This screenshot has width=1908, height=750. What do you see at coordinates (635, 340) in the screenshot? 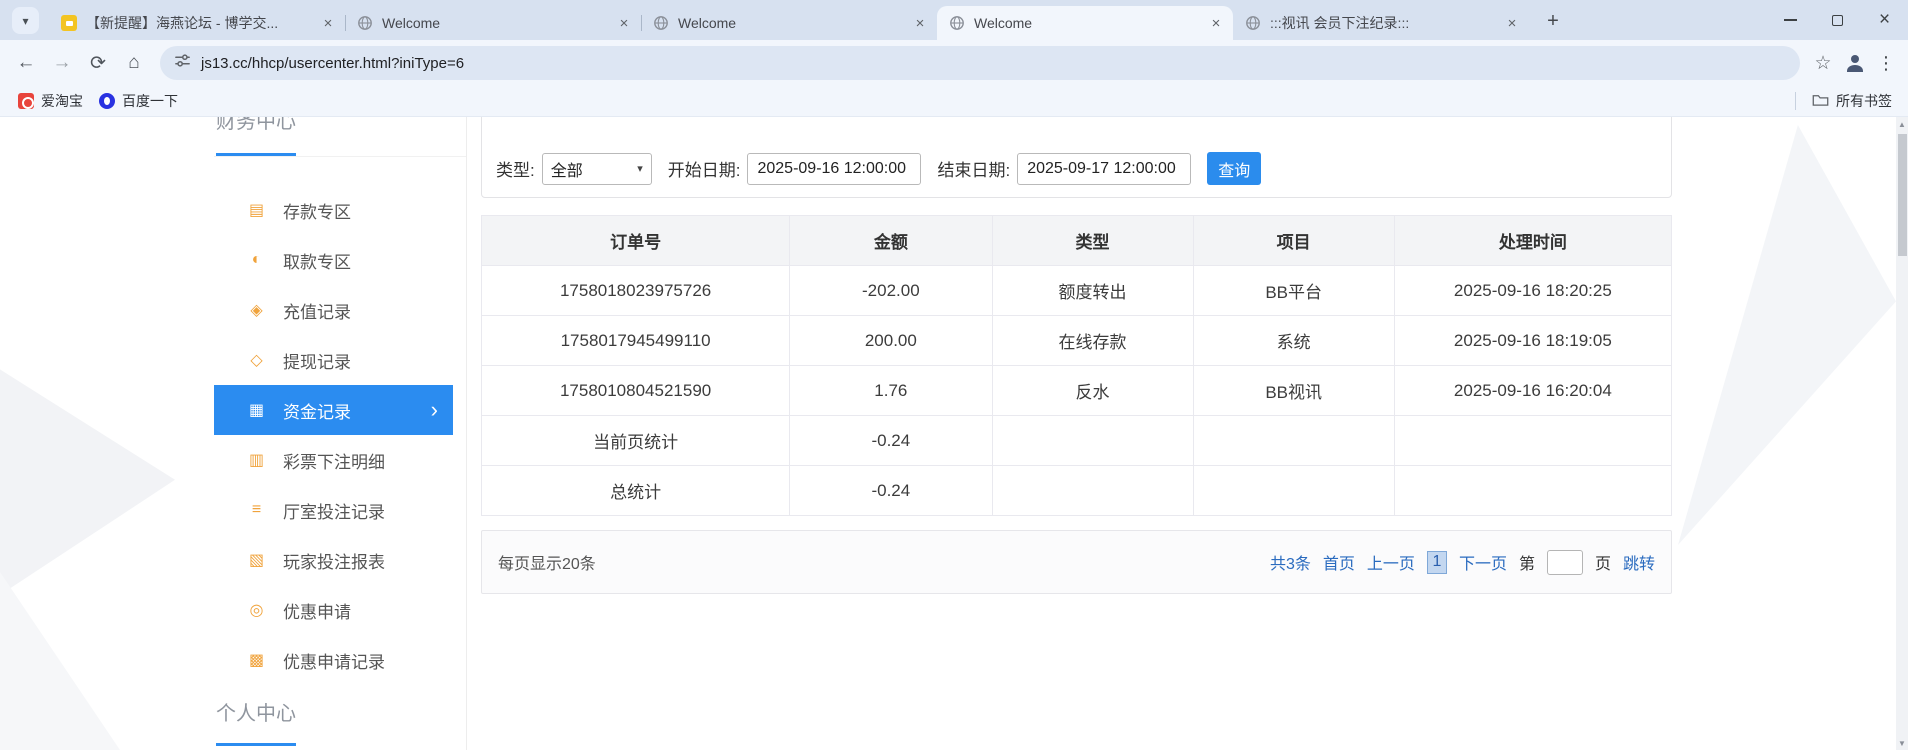
I see `cell-order-no: 1758017945499110` at bounding box center [635, 340].